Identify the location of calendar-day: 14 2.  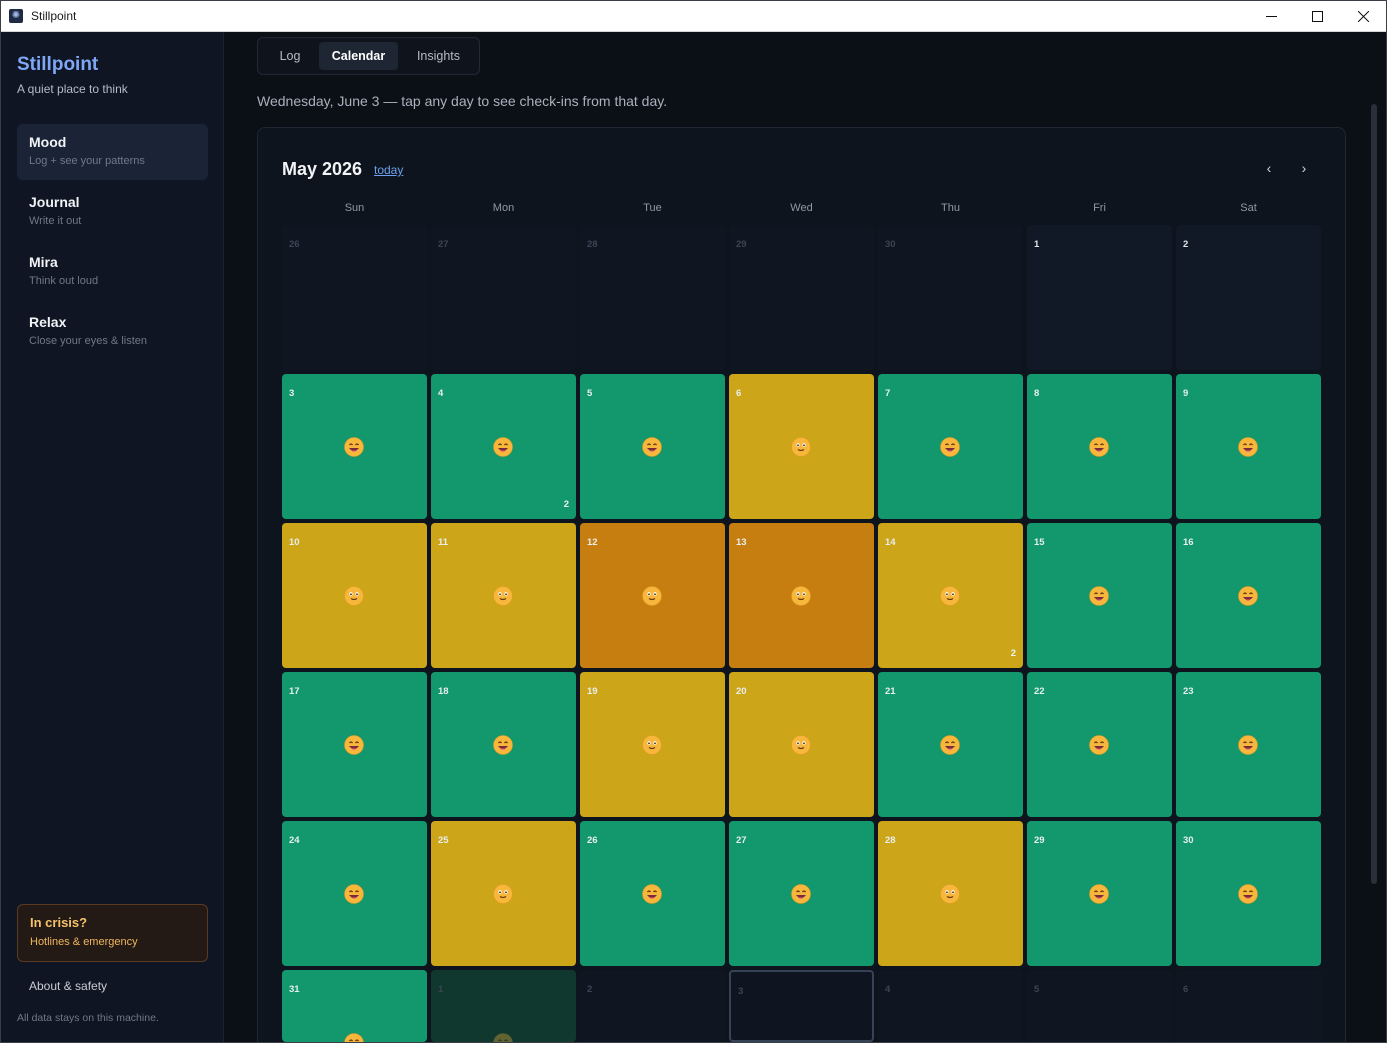
(950, 595).